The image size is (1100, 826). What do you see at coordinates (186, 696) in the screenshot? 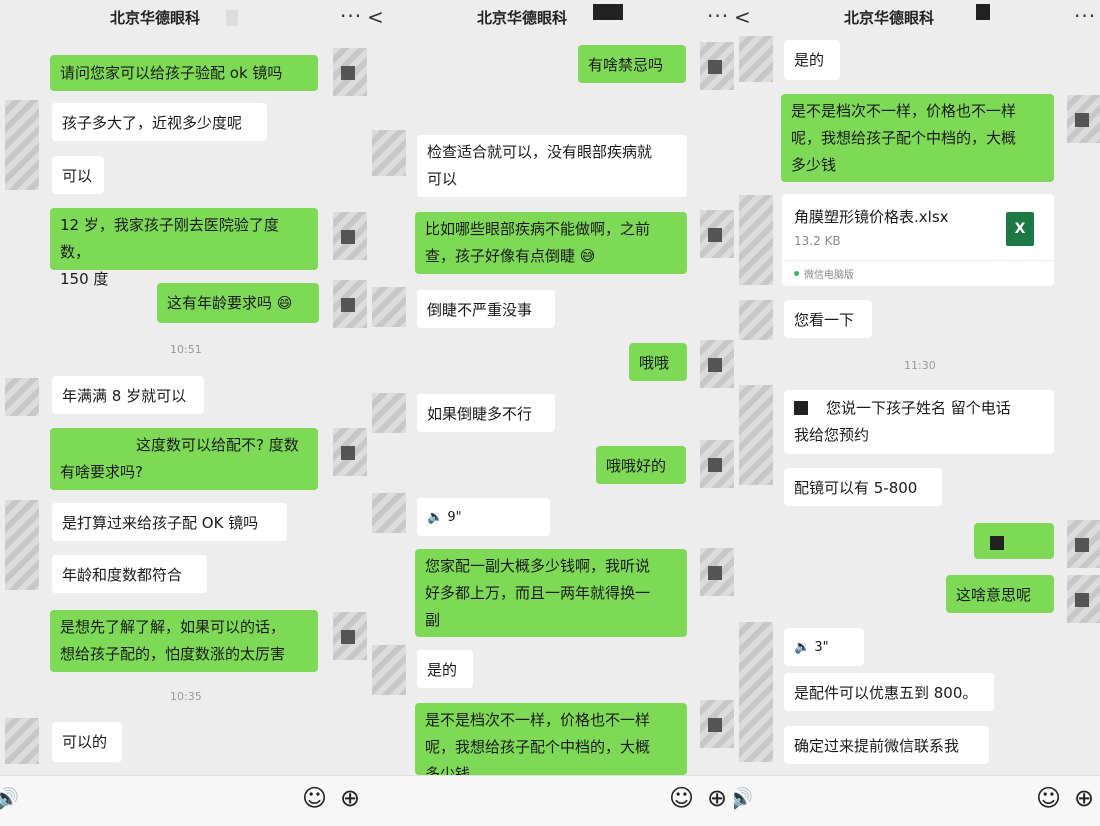
I see `timestamp: 10:35` at bounding box center [186, 696].